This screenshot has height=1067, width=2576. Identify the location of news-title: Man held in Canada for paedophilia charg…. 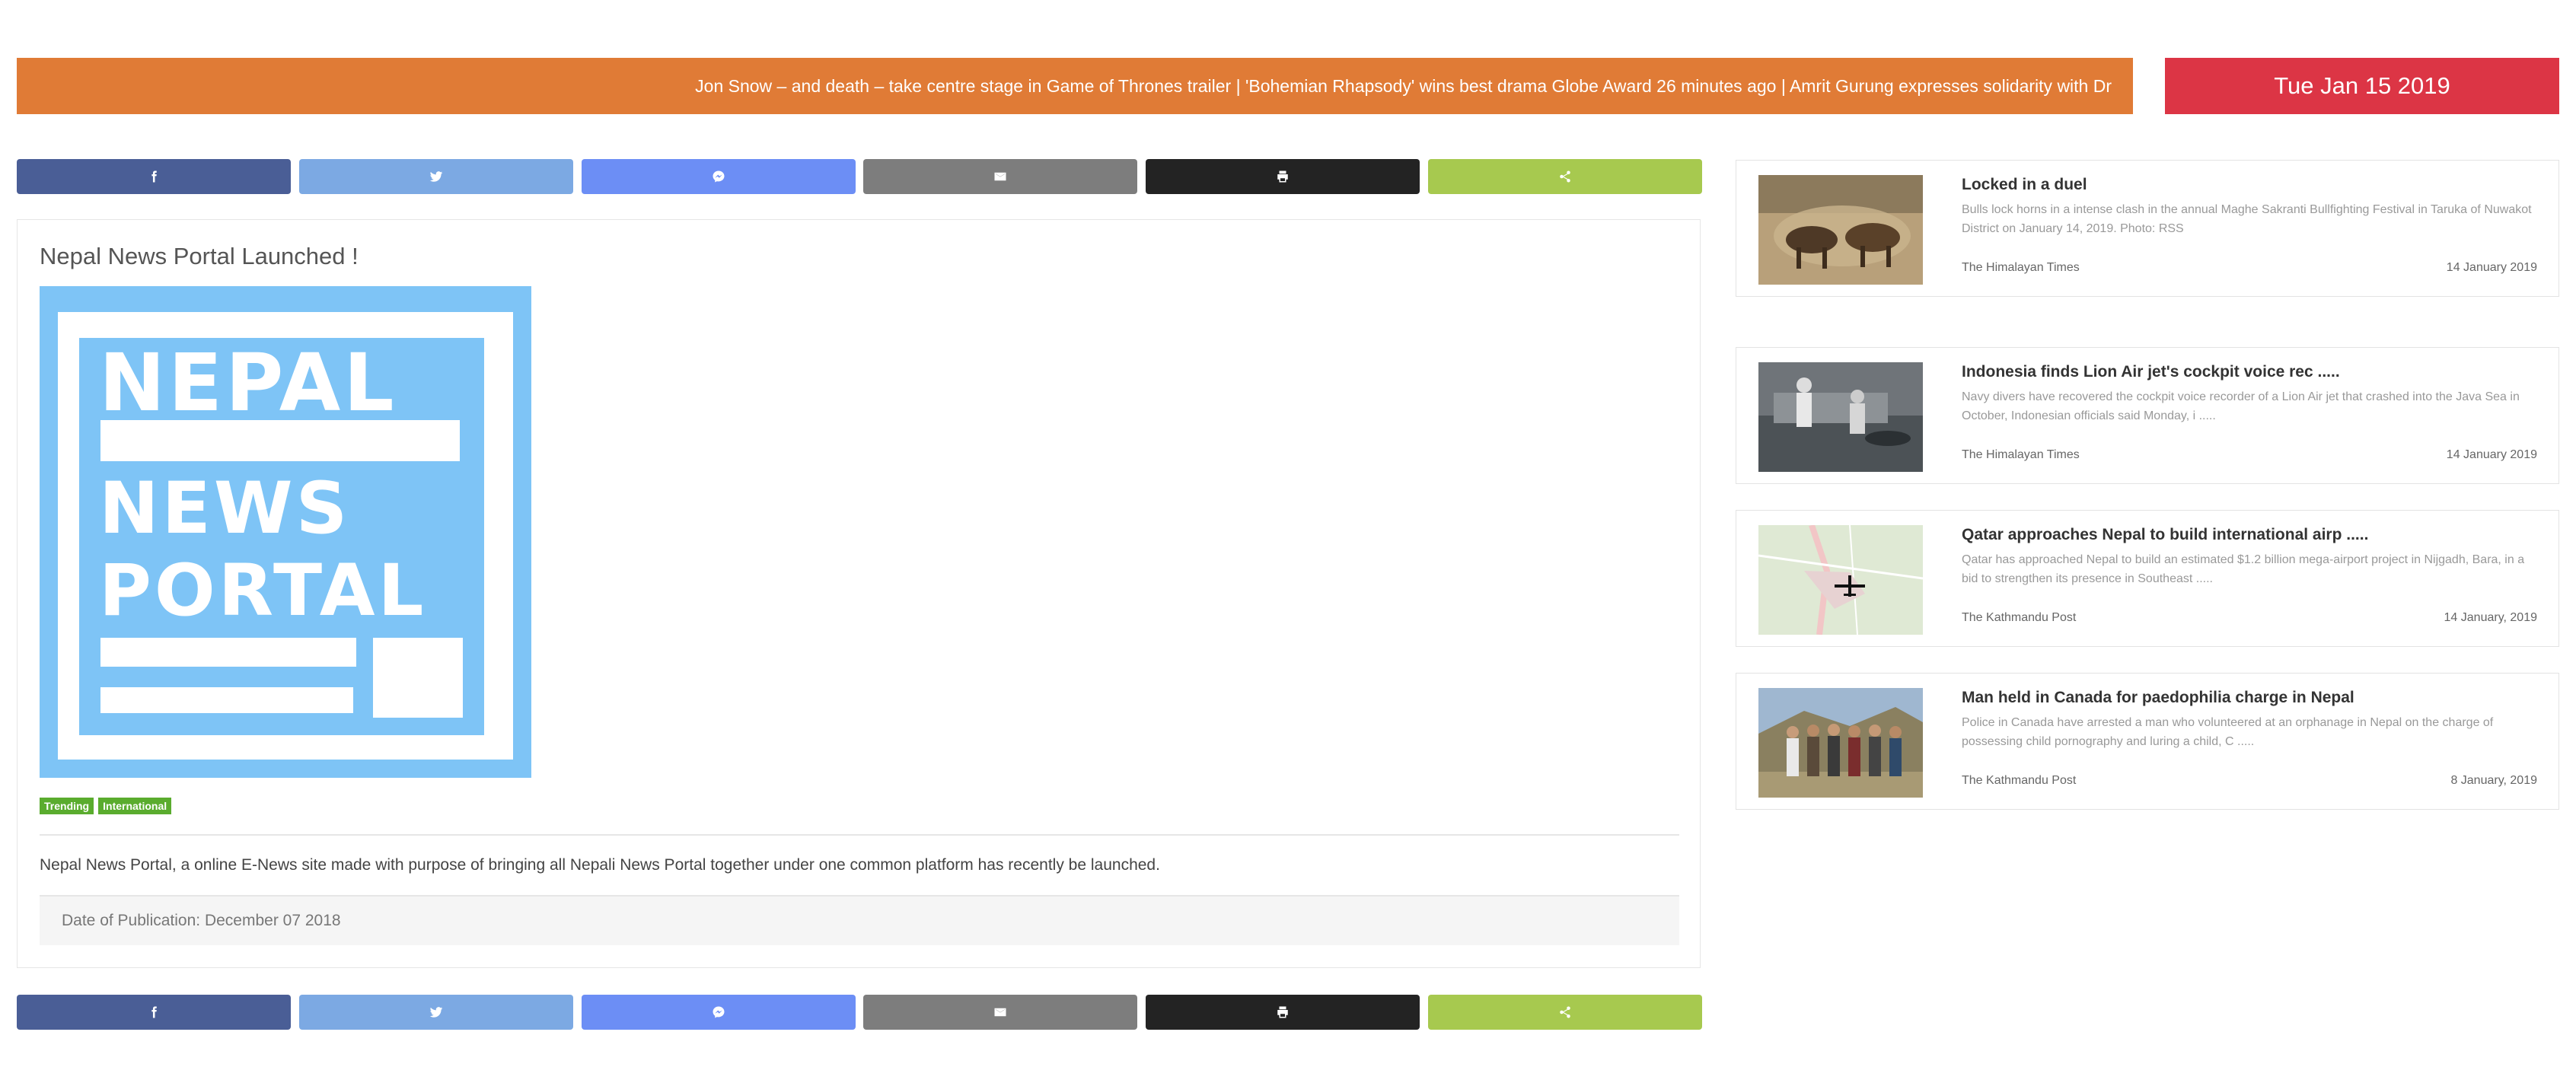
(2158, 698).